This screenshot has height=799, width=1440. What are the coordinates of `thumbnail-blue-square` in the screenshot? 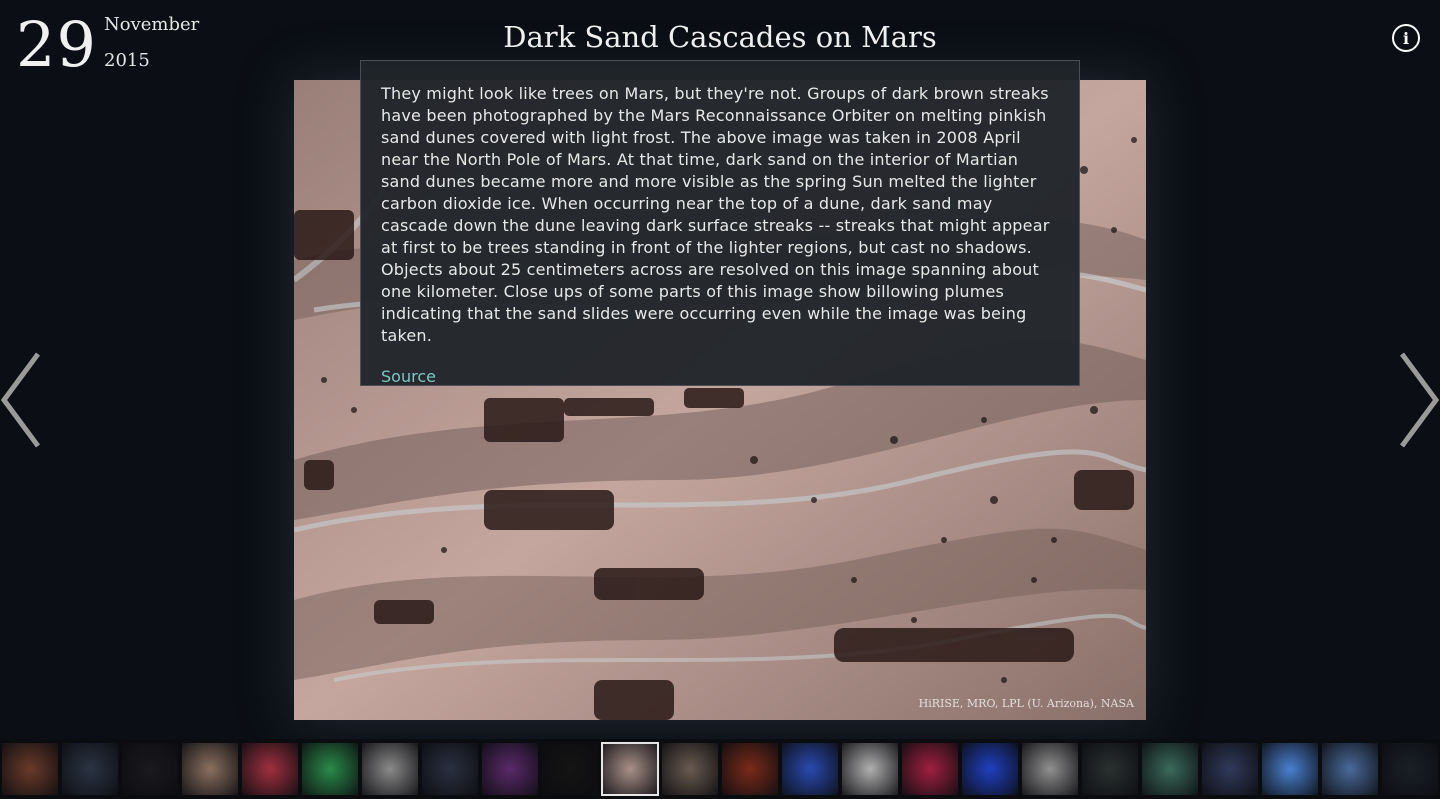 It's located at (1290, 769).